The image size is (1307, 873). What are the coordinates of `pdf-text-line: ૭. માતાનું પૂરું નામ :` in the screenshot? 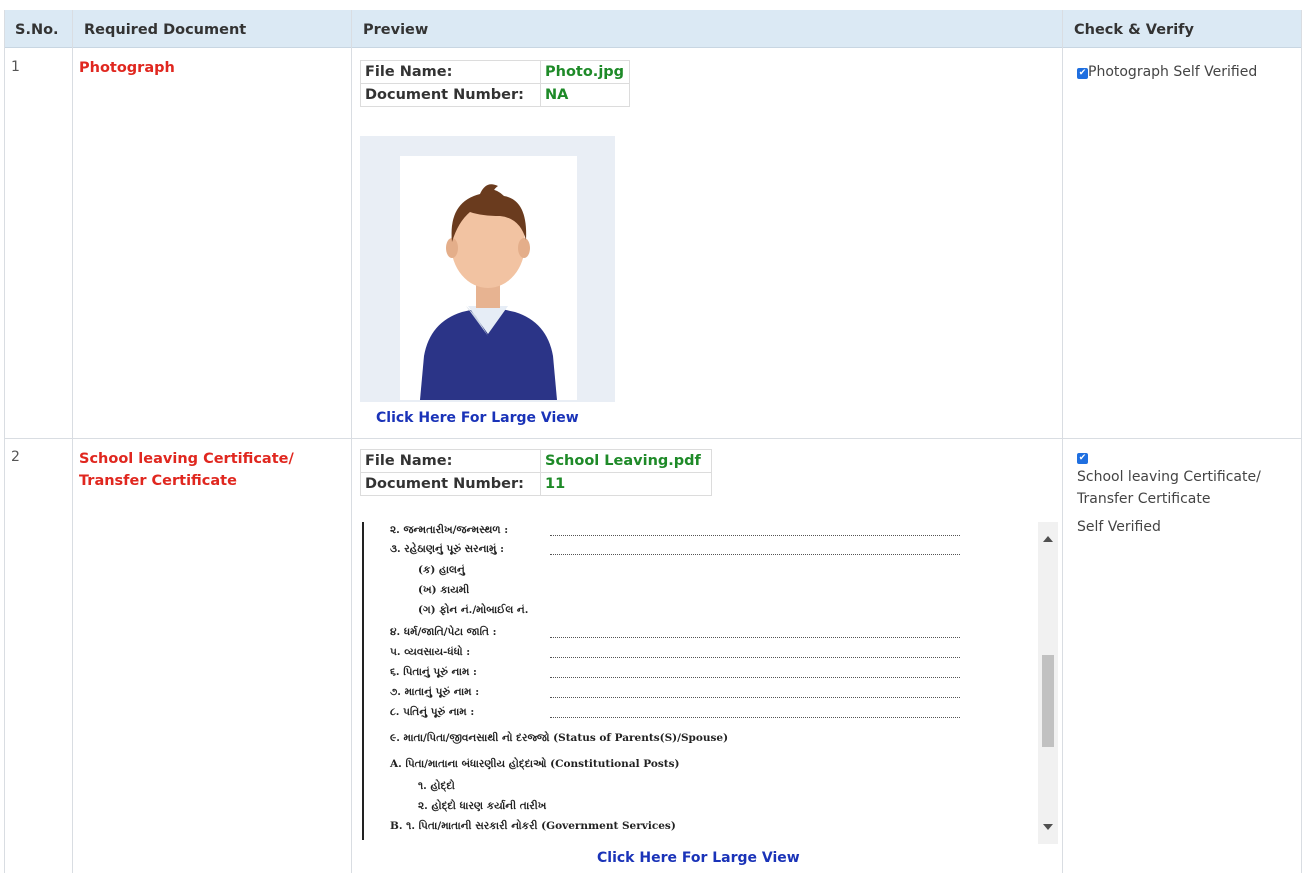 It's located at (435, 692).